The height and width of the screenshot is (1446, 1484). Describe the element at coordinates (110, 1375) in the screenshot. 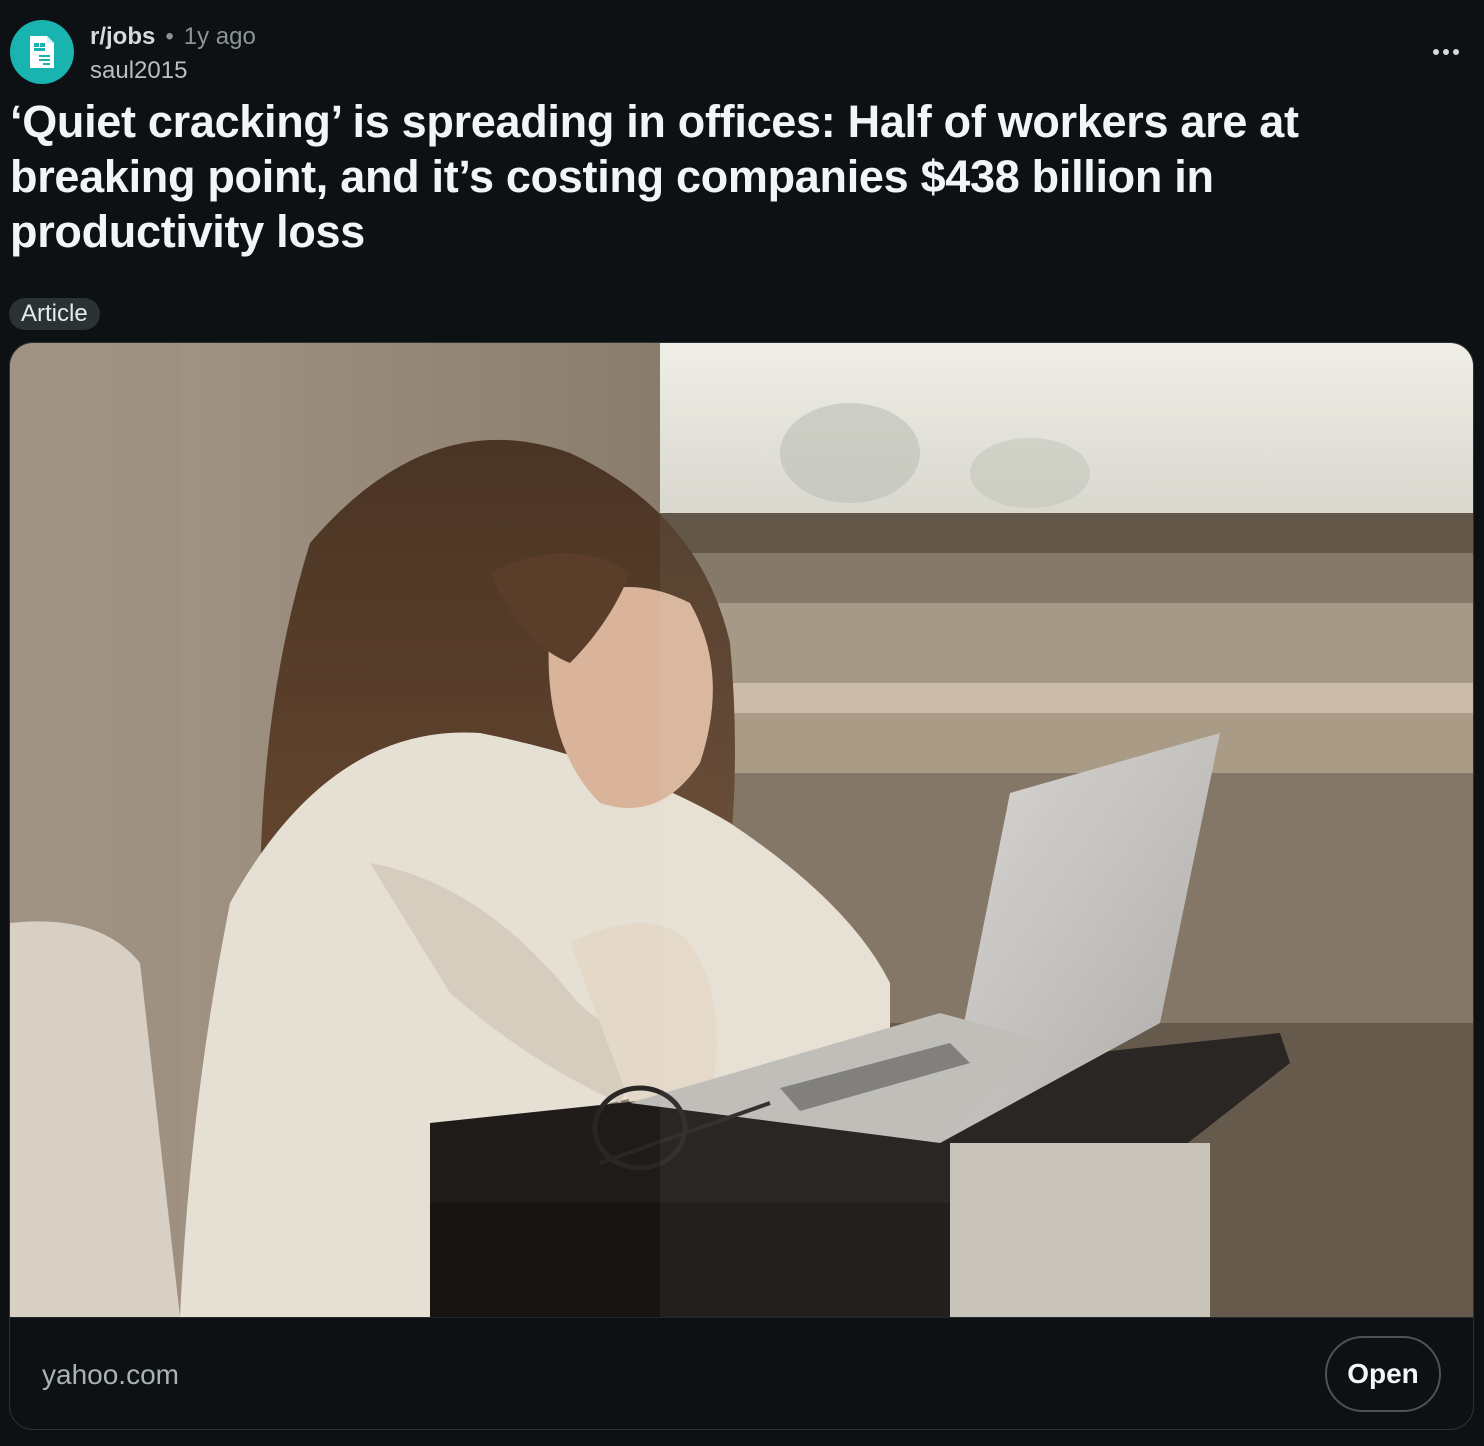

I see `link-domain: yahoo.com` at that location.